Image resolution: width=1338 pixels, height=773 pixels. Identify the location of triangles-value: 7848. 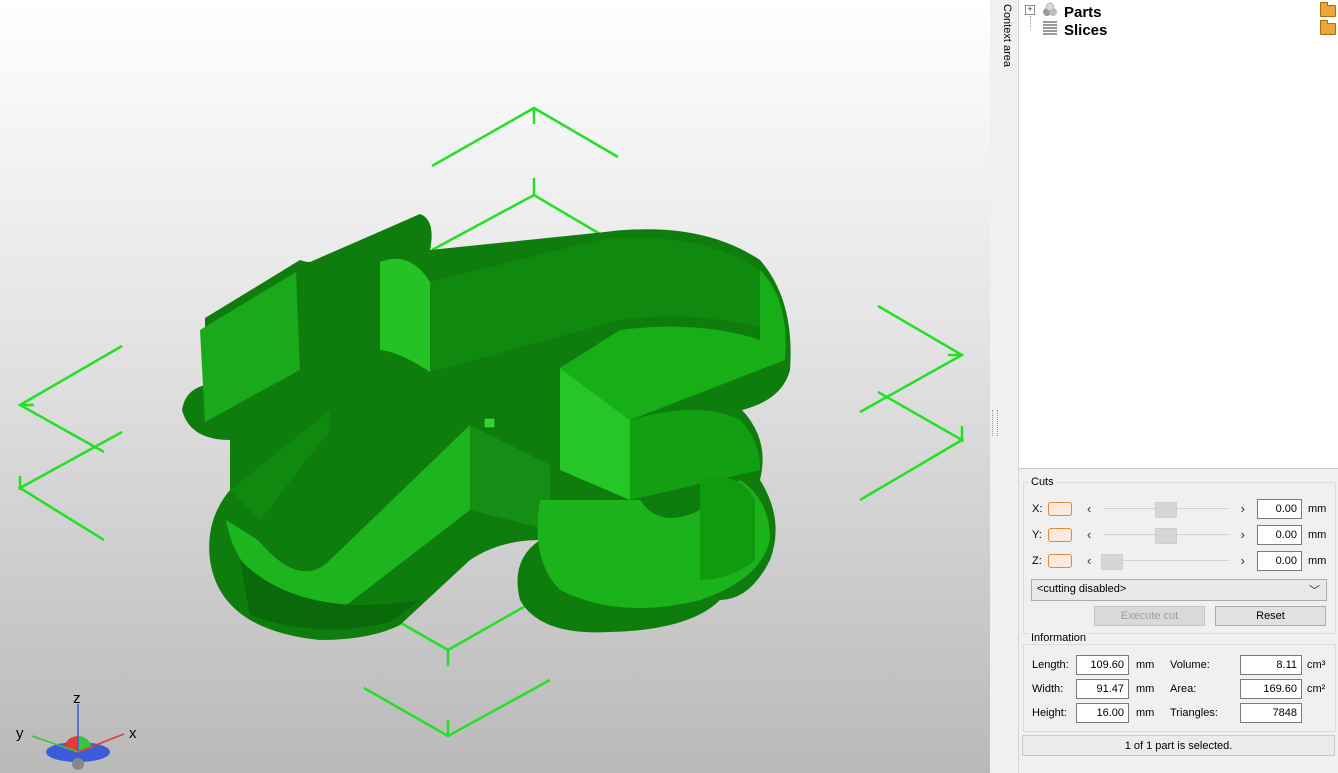
(1271, 713).